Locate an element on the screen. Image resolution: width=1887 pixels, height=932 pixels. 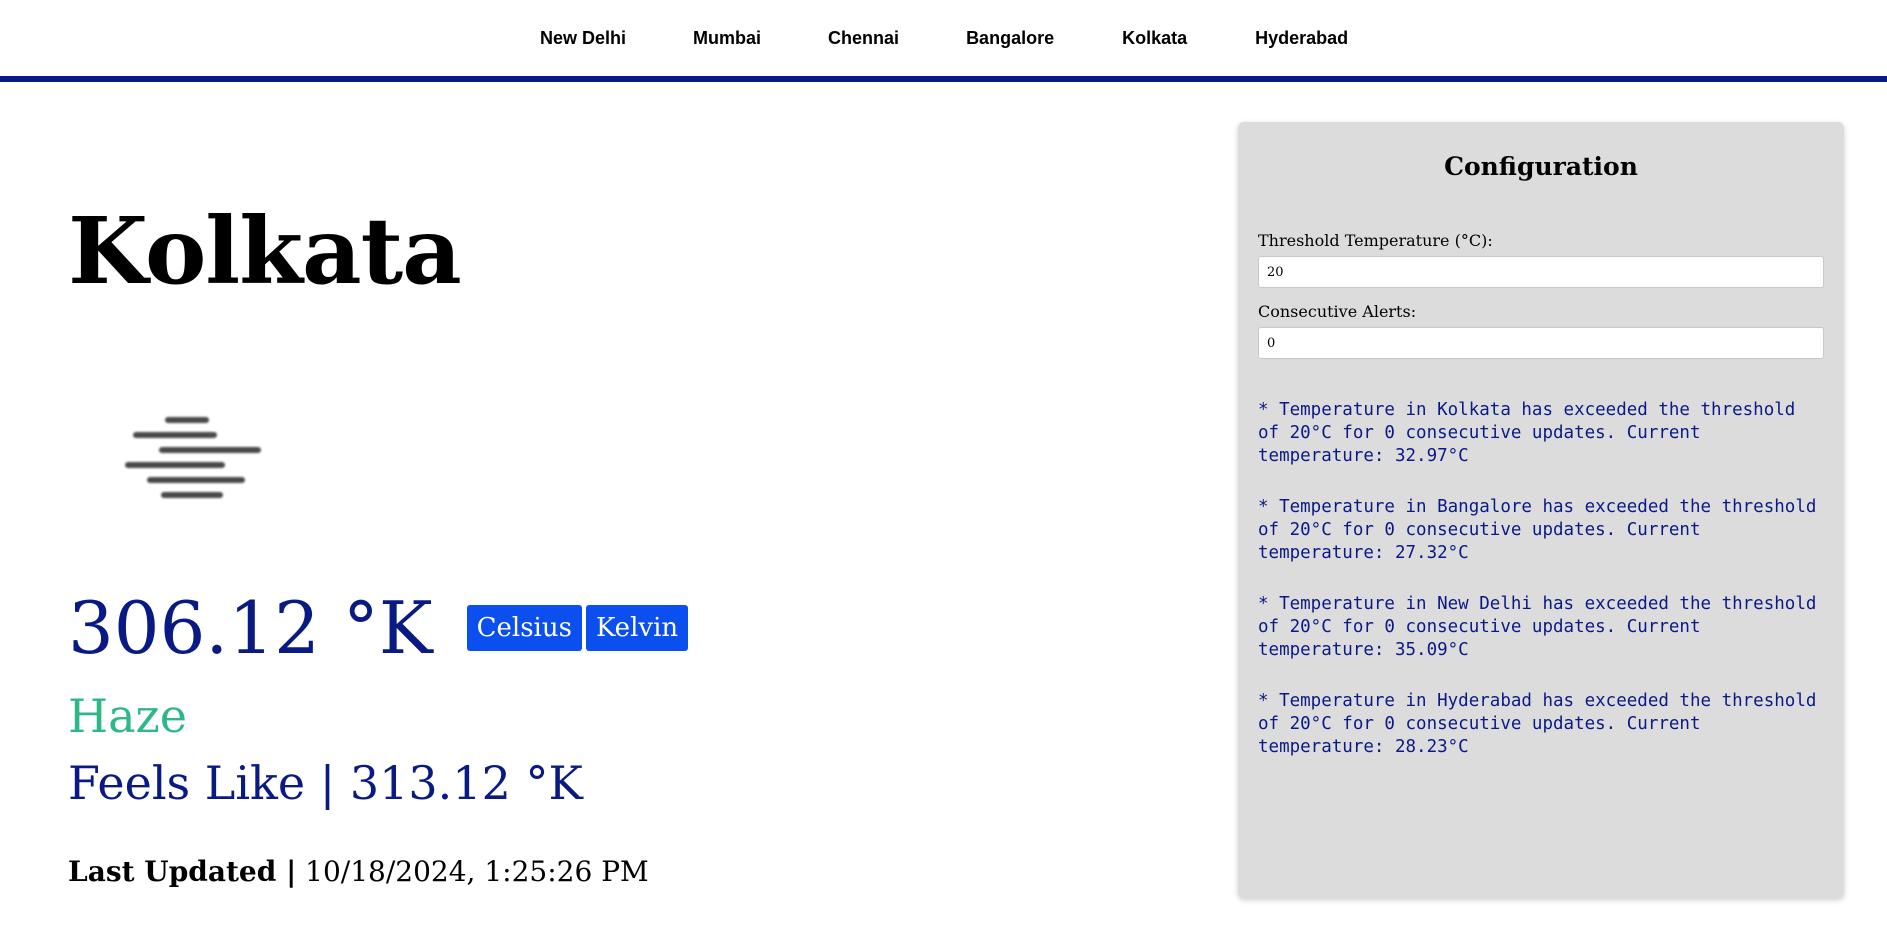
city-title: Kolkata is located at coordinates (265, 251).